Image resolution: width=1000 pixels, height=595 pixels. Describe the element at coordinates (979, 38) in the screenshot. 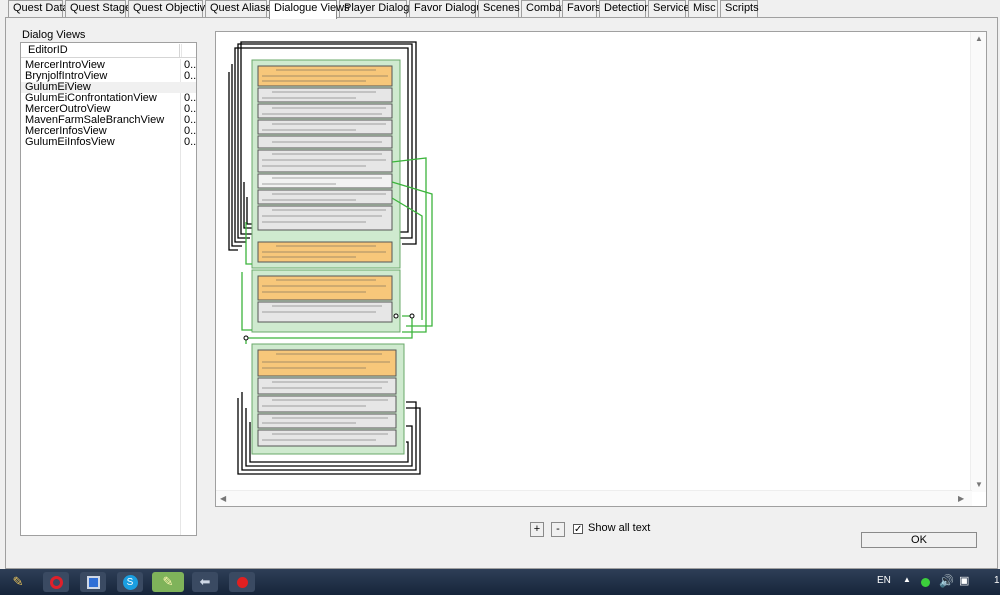

I see `scroll-up-arrow-icon: ▲` at that location.